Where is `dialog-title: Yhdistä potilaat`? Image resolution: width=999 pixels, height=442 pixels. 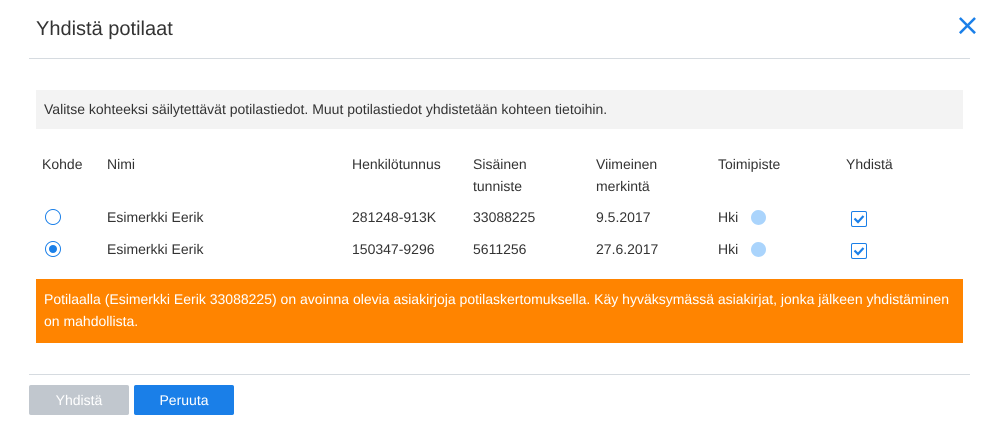 dialog-title: Yhdistä potilaat is located at coordinates (104, 29).